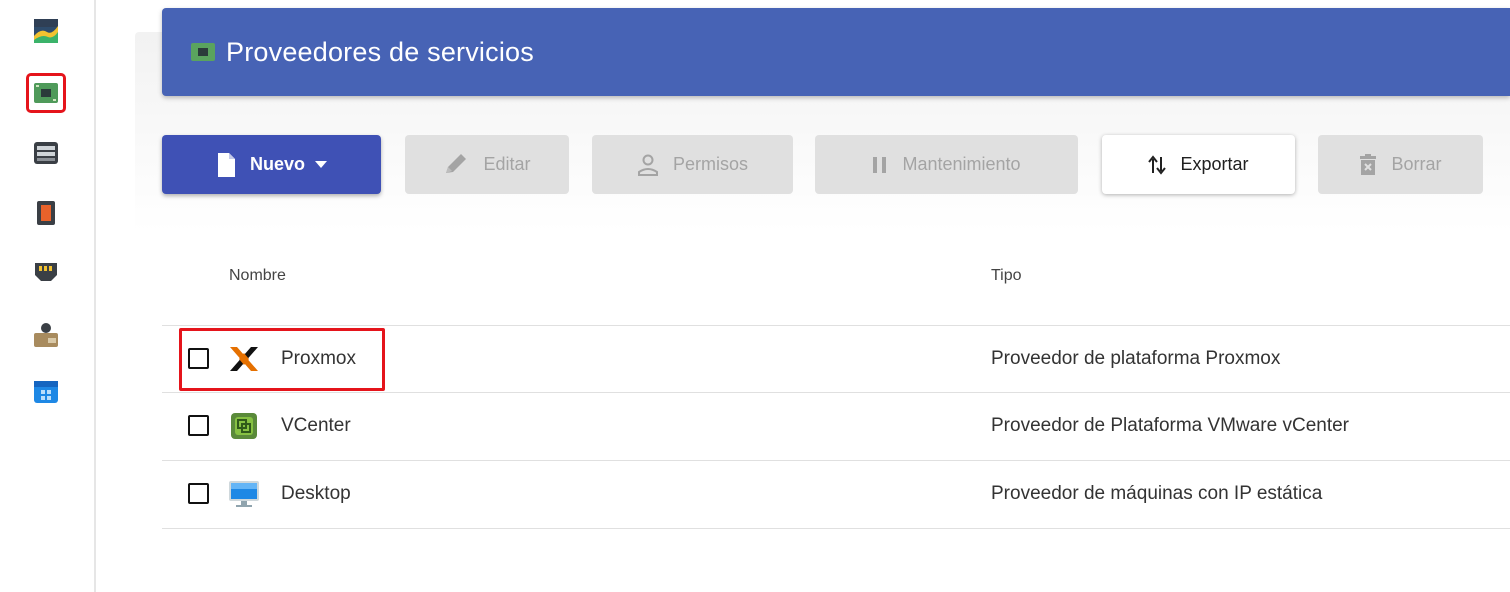 The image size is (1510, 592). What do you see at coordinates (277, 164) in the screenshot?
I see `new-button-label: Nuevo` at bounding box center [277, 164].